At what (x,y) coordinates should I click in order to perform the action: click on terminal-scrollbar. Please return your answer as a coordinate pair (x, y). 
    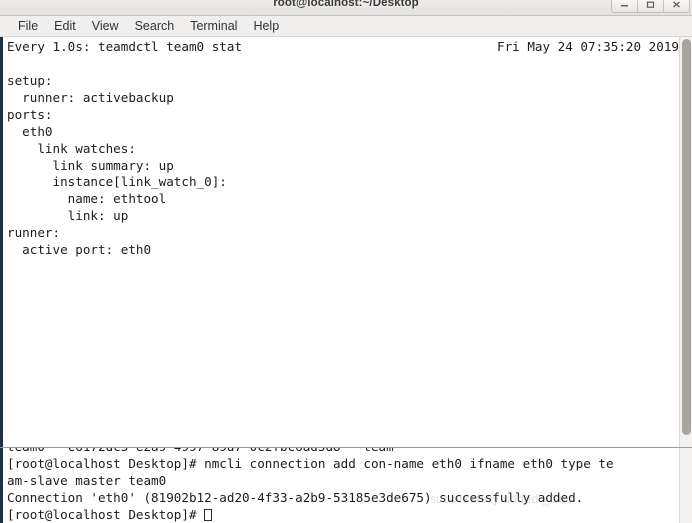
    Looking at the image, I should click on (685, 242).